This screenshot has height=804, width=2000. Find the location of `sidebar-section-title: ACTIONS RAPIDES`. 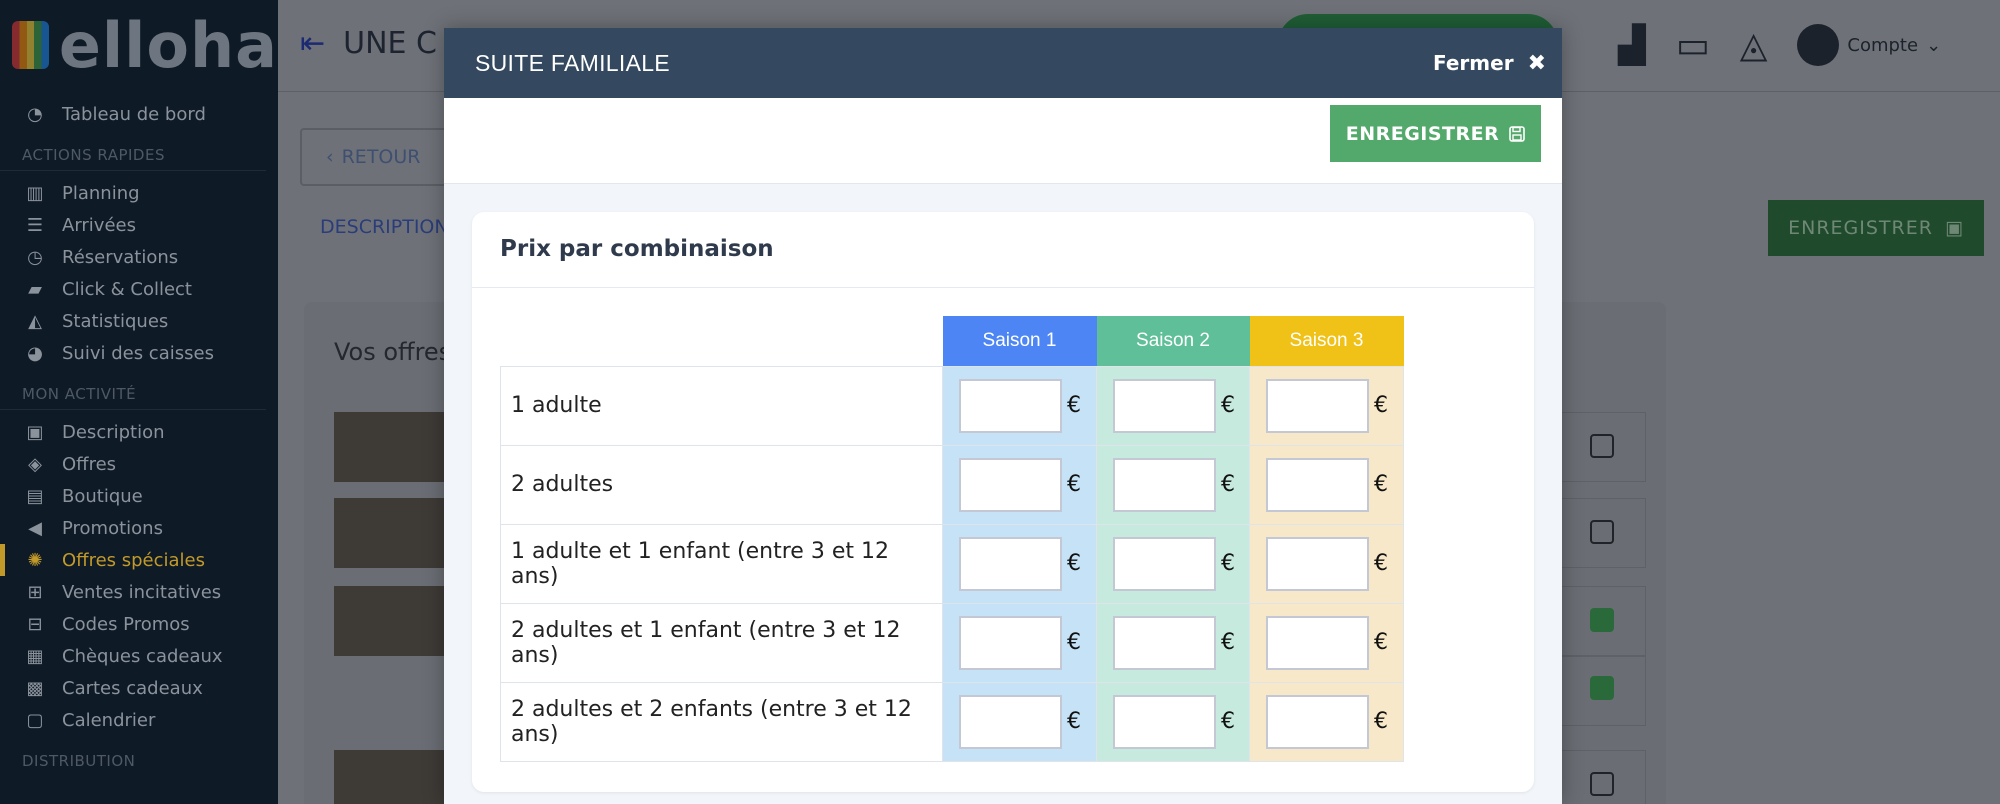

sidebar-section-title: ACTIONS RAPIDES is located at coordinates (133, 150).